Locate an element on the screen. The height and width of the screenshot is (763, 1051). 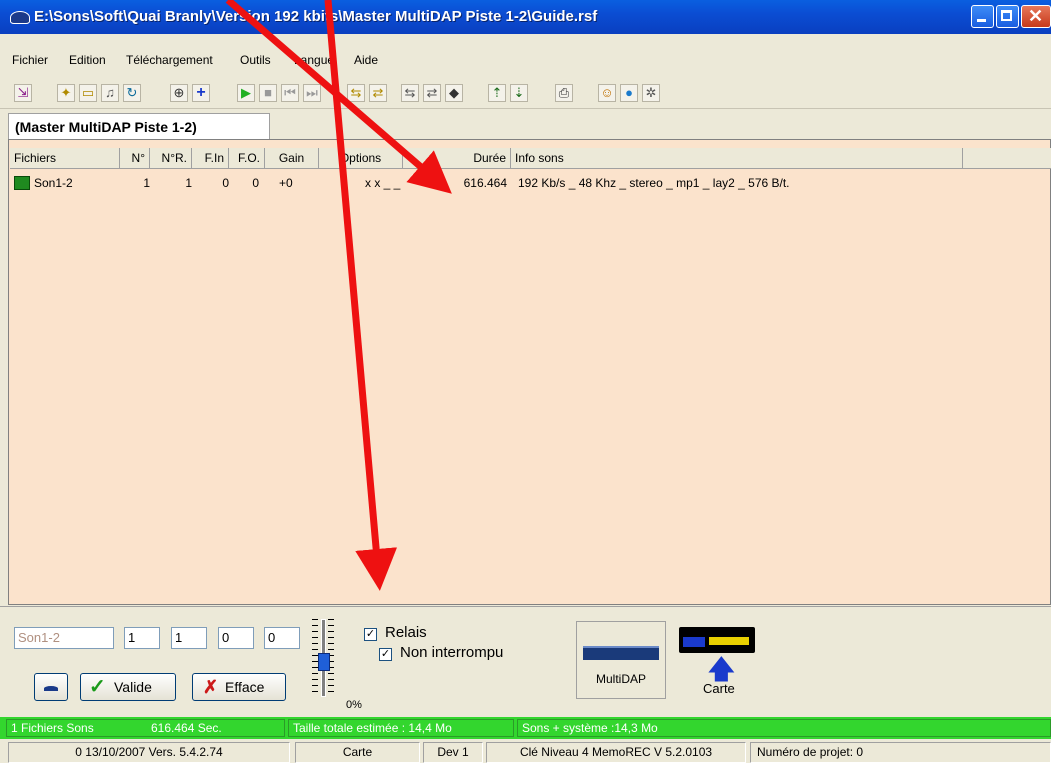
cell-fo: 0 is located at coordinates (255, 183).